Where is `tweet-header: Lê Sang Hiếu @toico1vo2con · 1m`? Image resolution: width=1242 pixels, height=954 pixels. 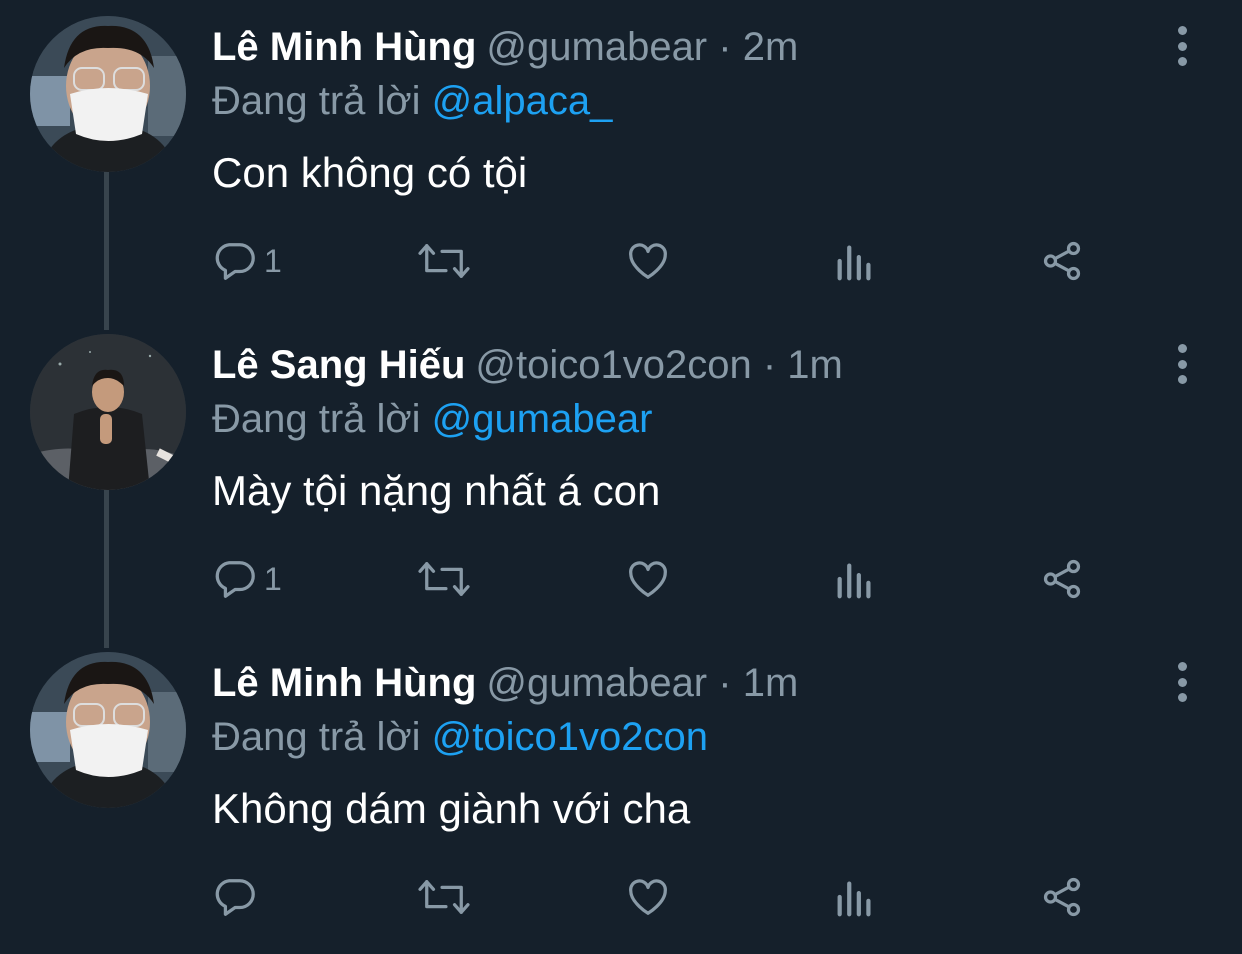
tweet-header: Lê Sang Hiếu @toico1vo2con · 1m is located at coordinates (527, 365).